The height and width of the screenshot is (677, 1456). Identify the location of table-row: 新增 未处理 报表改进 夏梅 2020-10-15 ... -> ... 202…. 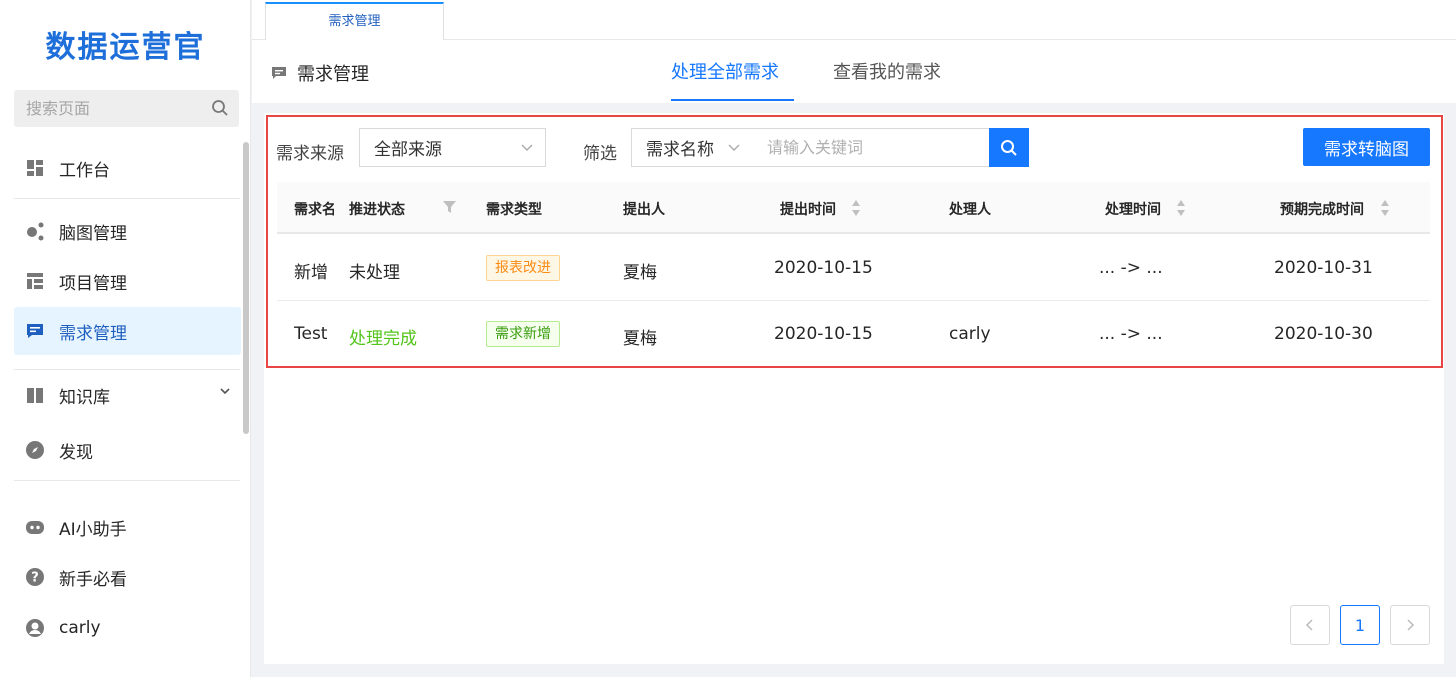
(853, 268).